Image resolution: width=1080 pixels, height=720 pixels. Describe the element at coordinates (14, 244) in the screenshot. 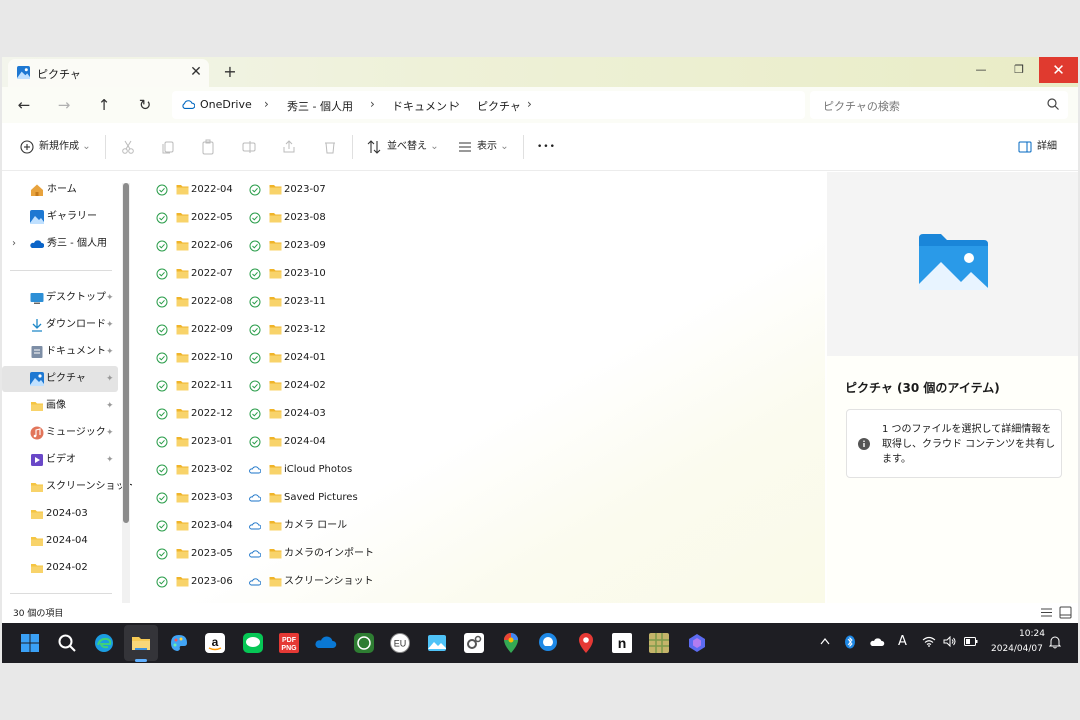

I see `expand-chevron-icon: ›` at that location.